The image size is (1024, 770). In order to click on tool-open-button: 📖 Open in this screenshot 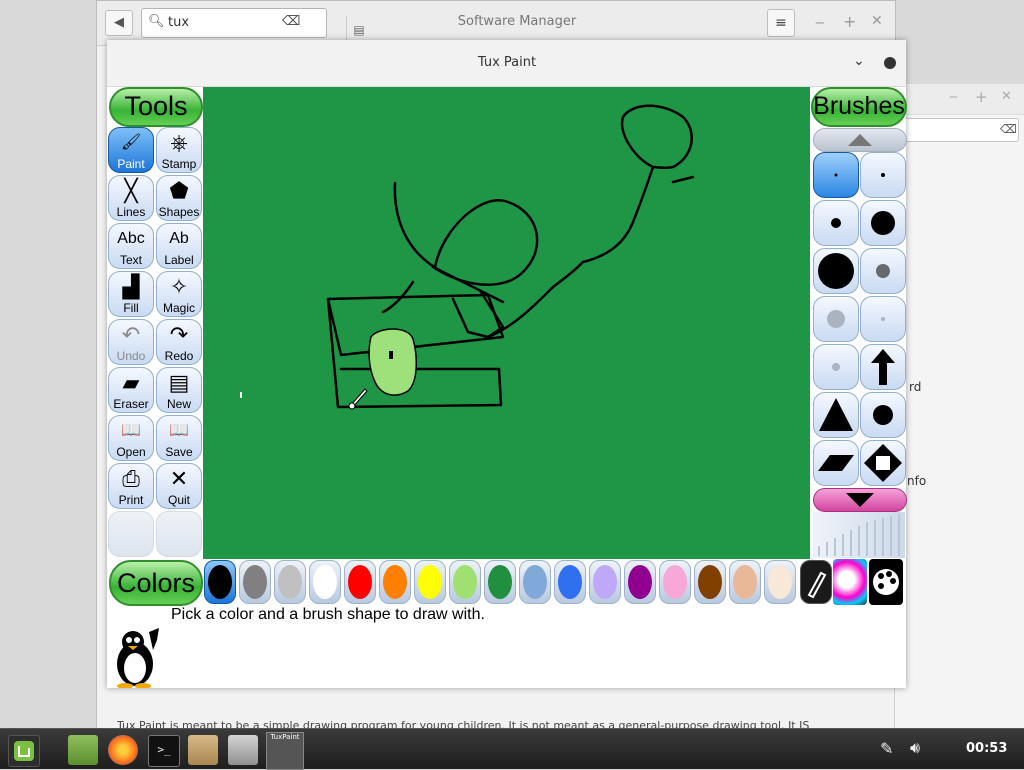, I will do `click(131, 438)`.